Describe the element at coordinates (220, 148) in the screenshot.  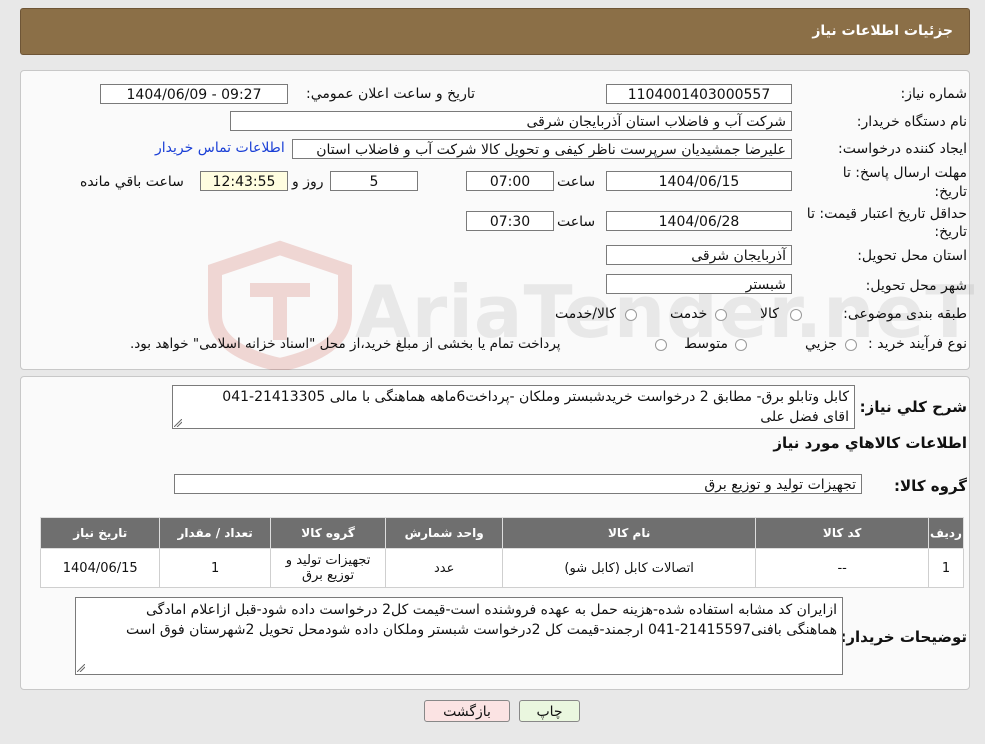
I see `buyer-contact-link: اطلاعات تماس خريدار` at that location.